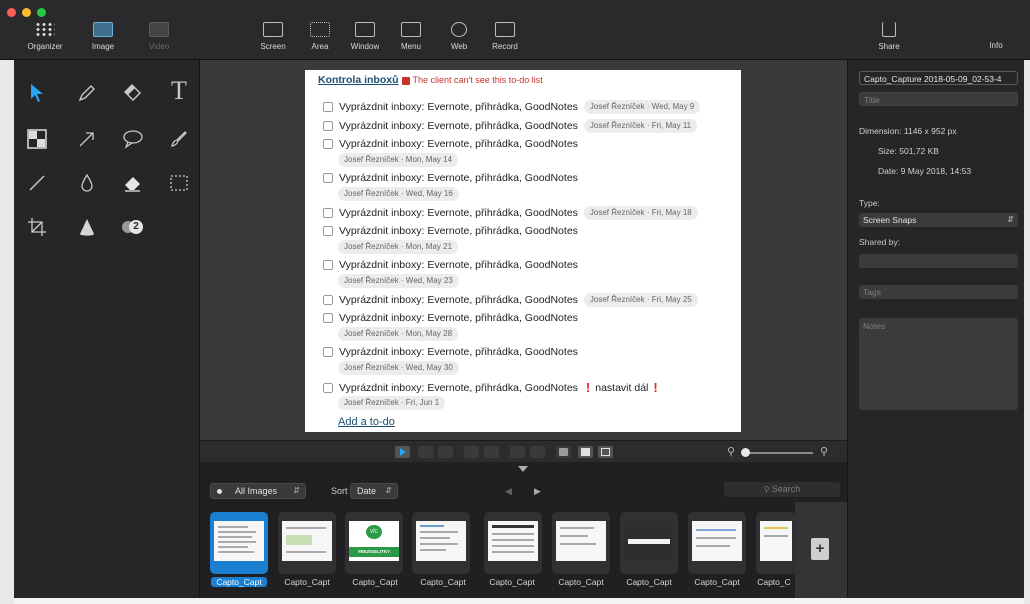  Describe the element at coordinates (37, 227) in the screenshot. I see `crop-tool` at that location.